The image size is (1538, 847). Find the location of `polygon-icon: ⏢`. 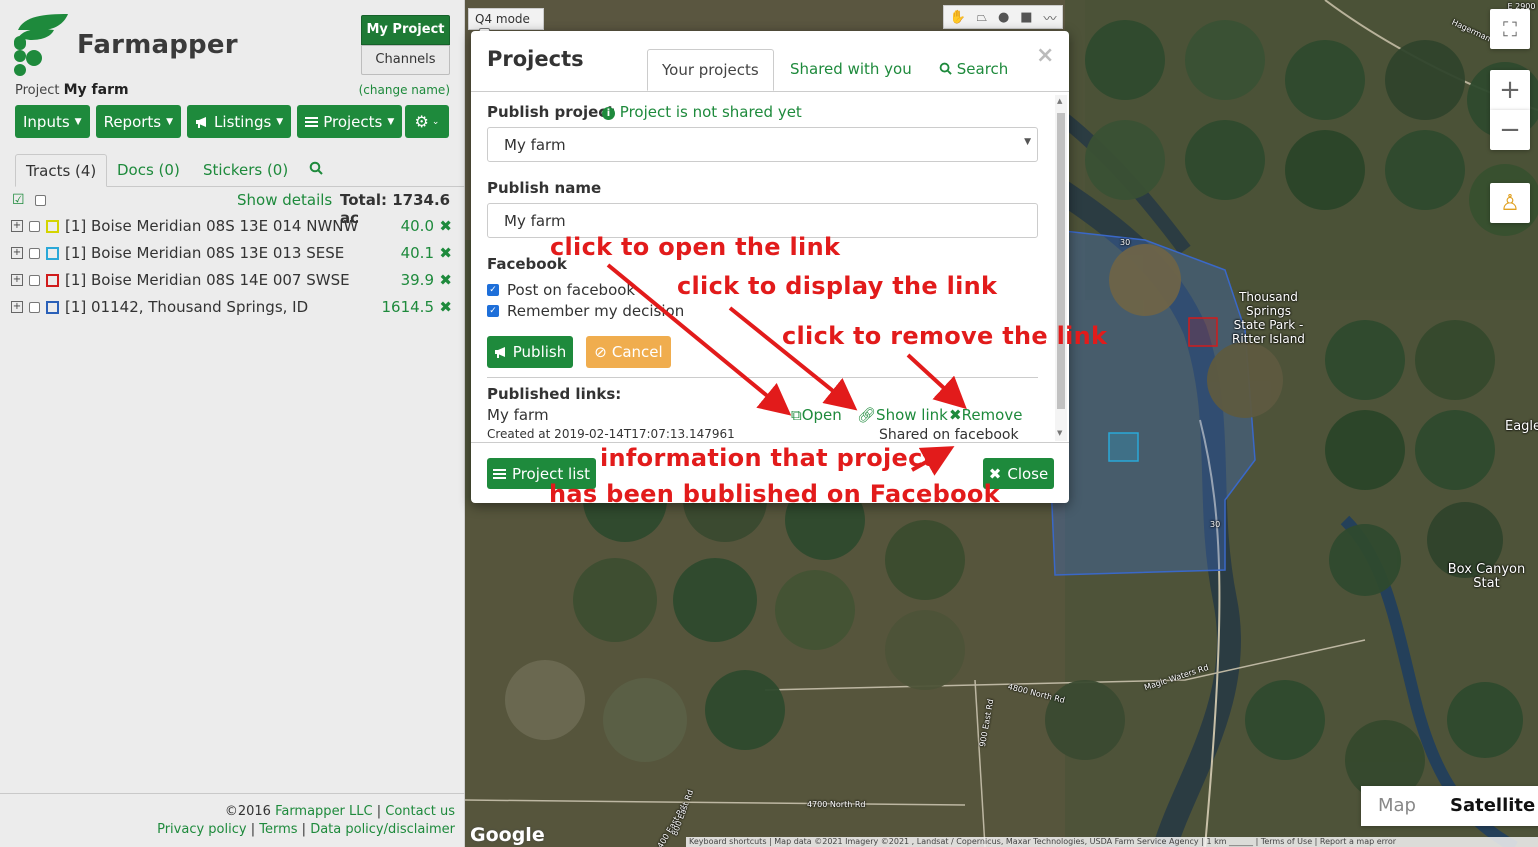

polygon-icon: ⏢ is located at coordinates (982, 17).